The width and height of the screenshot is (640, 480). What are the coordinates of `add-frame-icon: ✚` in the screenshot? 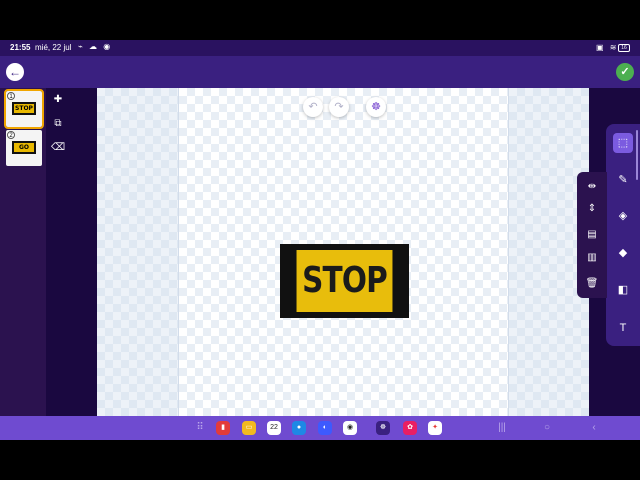 It's located at (58, 100).